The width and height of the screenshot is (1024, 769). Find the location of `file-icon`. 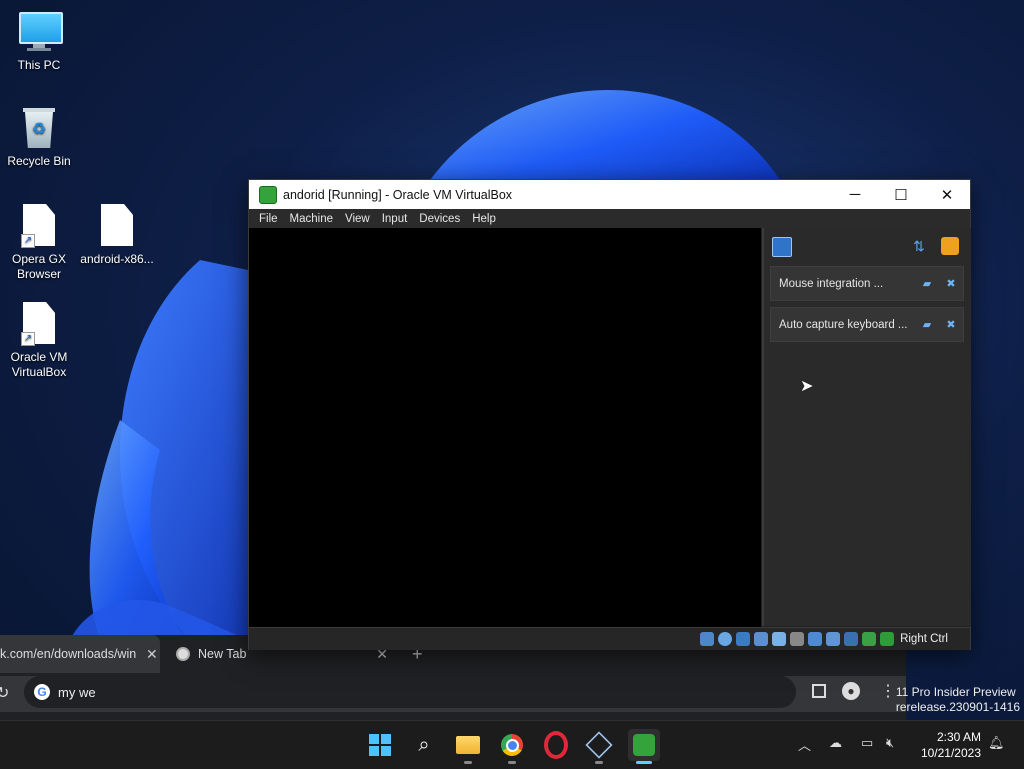

file-icon is located at coordinates (117, 226).